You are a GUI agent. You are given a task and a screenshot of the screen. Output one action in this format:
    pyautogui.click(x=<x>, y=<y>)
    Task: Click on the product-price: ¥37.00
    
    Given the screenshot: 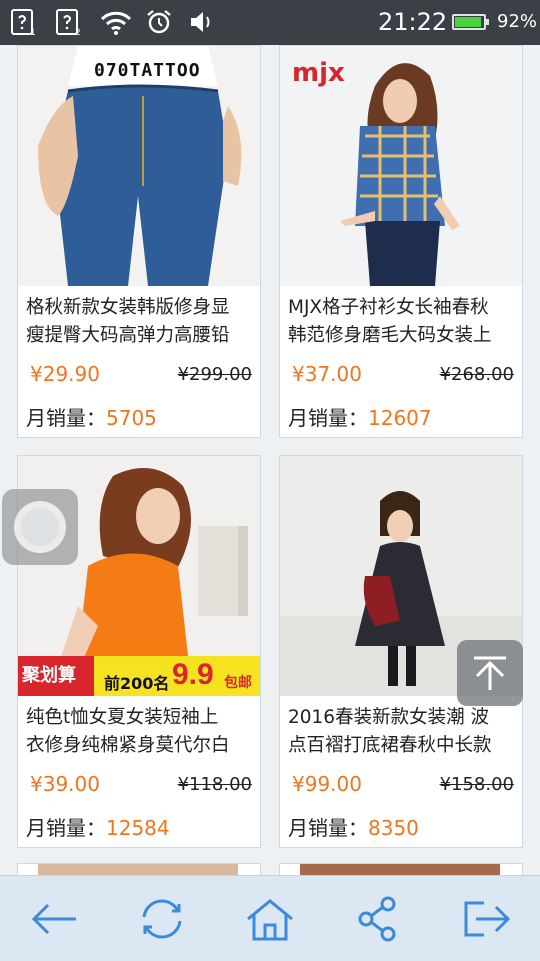 What is the action you would take?
    pyautogui.click(x=327, y=374)
    